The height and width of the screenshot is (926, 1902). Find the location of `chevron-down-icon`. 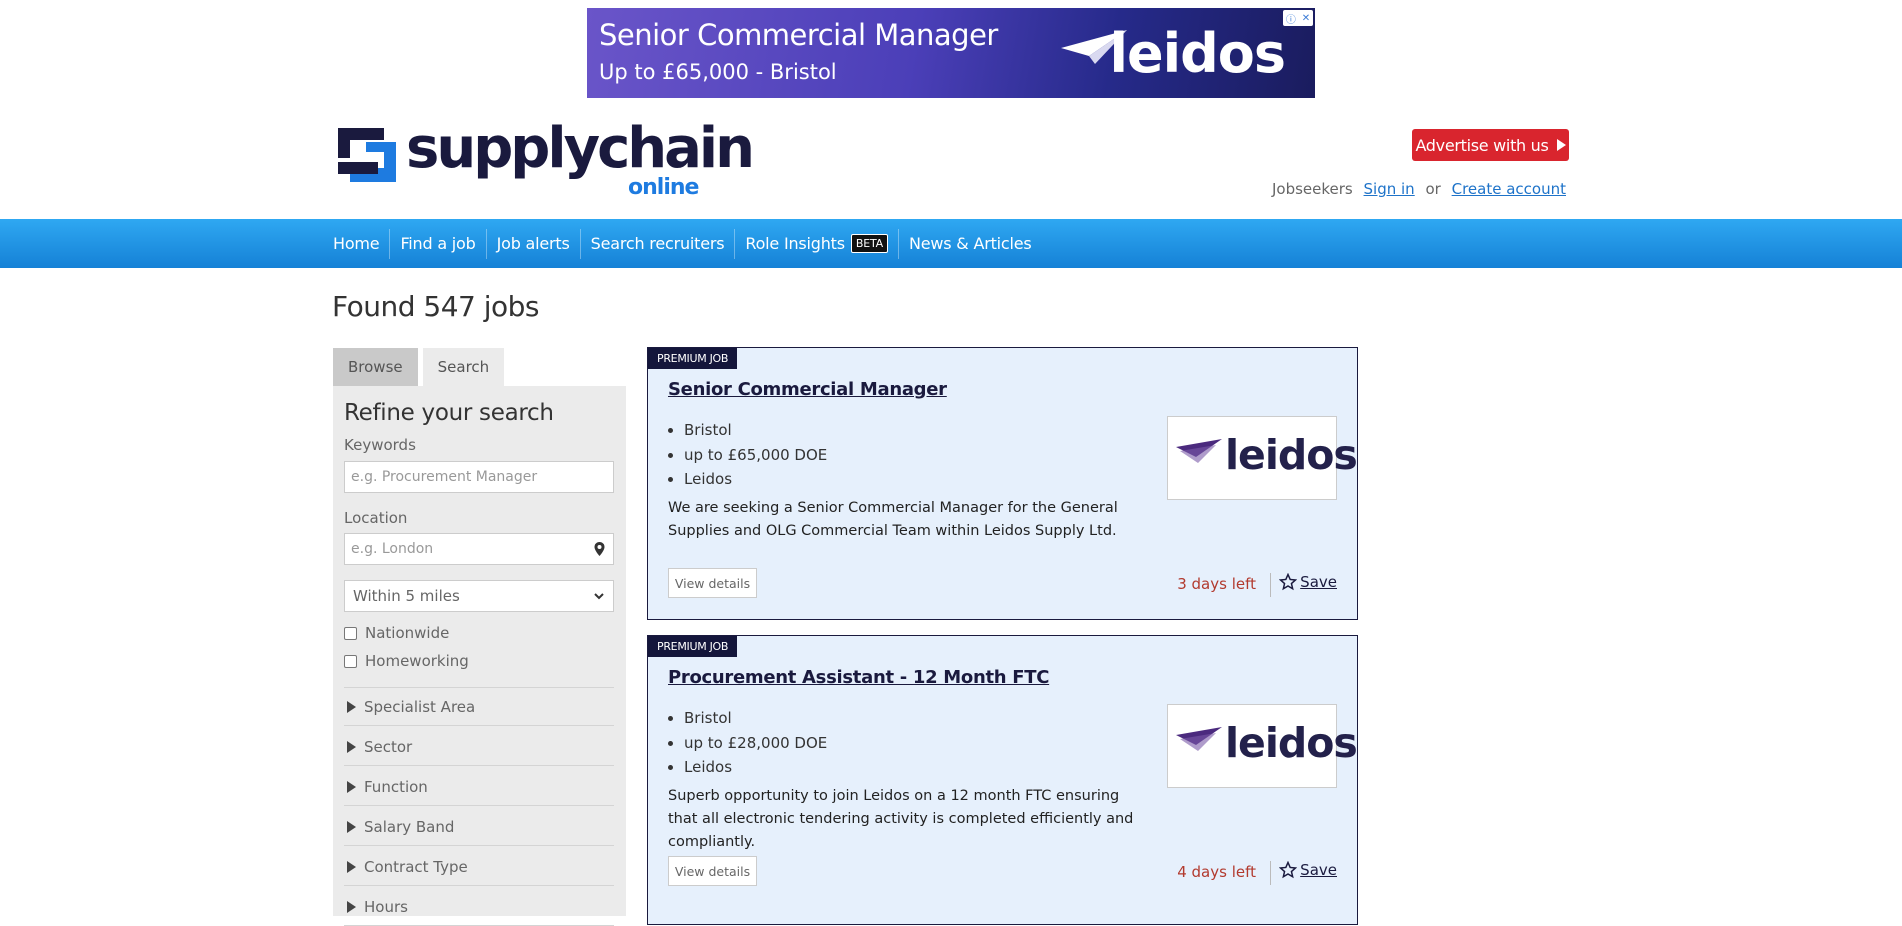

chevron-down-icon is located at coordinates (599, 596).